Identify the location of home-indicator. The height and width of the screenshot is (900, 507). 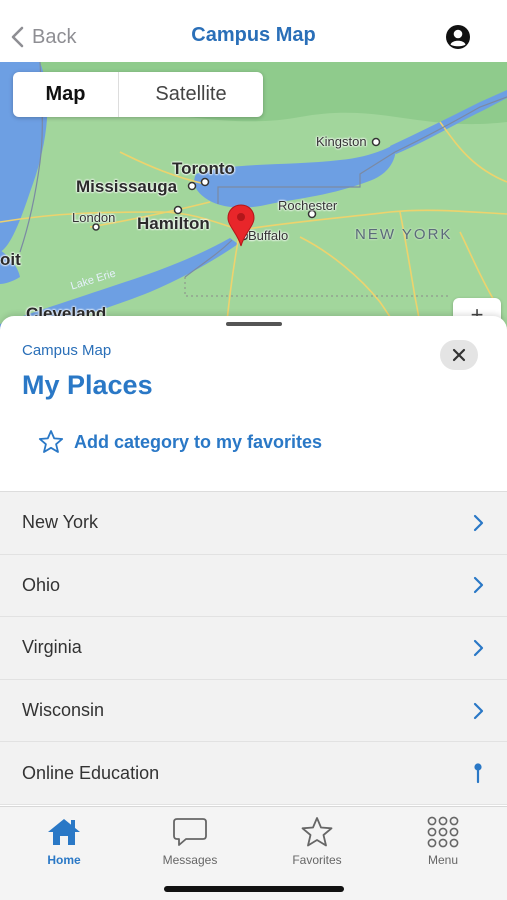
(254, 889).